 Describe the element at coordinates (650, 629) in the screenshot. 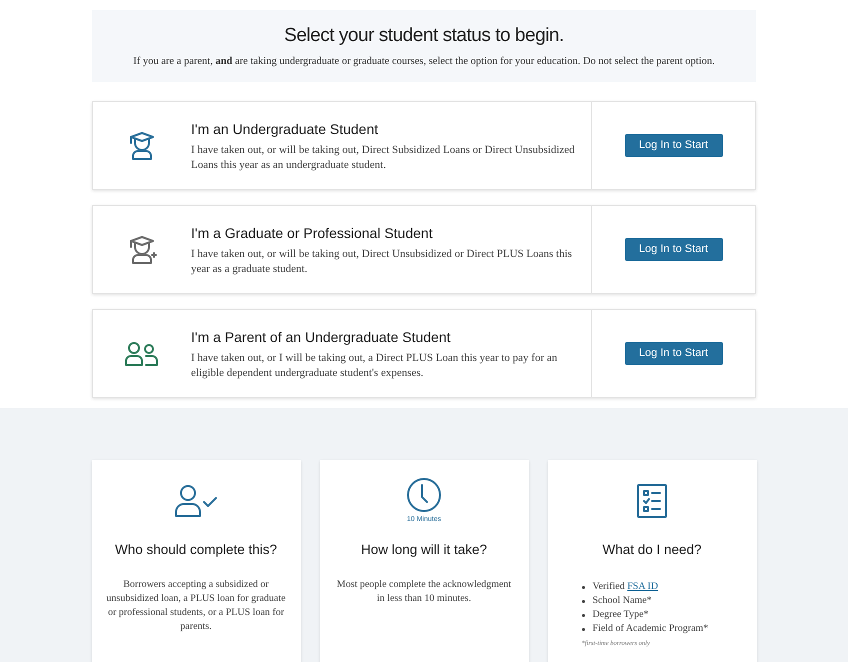

I see `requirement-text: Field of Academic Program*` at that location.